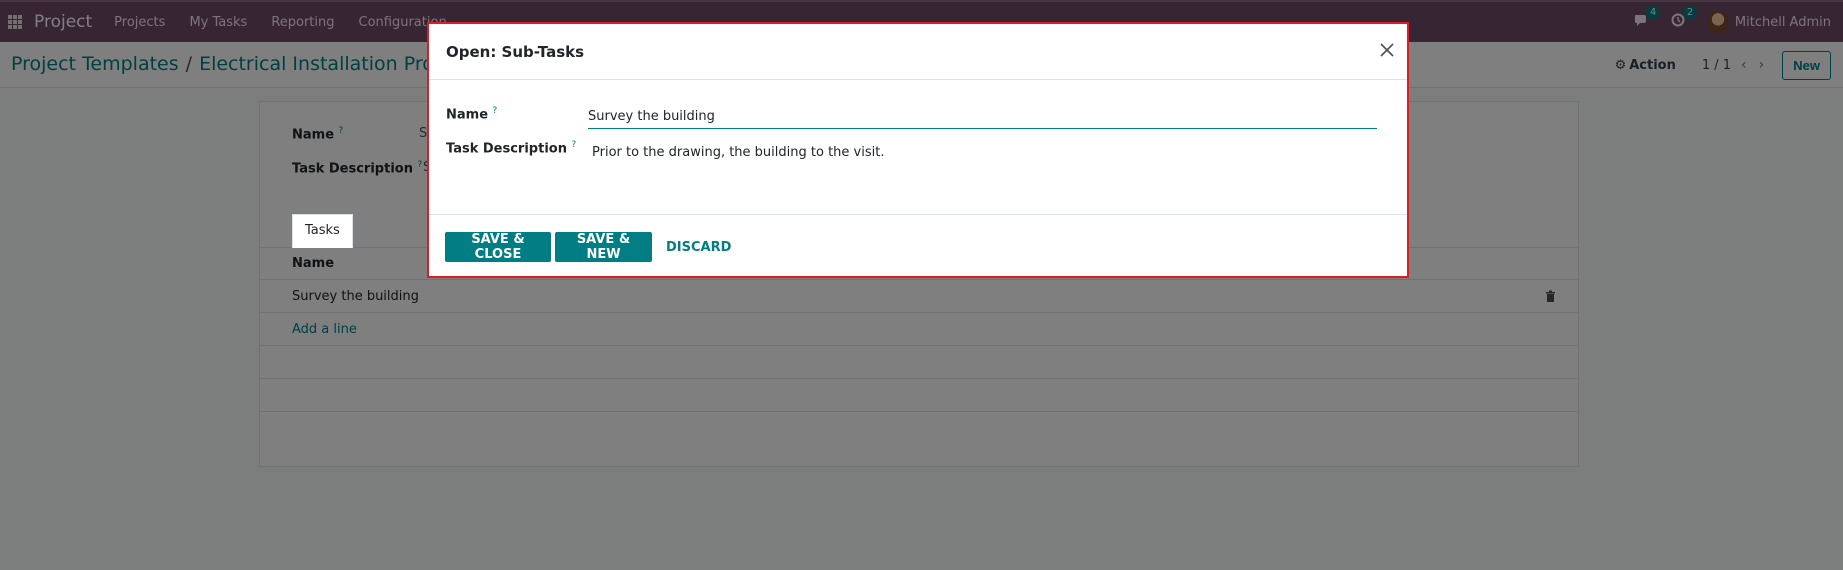 The width and height of the screenshot is (1843, 570). Describe the element at coordinates (472, 114) in the screenshot. I see `dialog-name-label: Name ?` at that location.